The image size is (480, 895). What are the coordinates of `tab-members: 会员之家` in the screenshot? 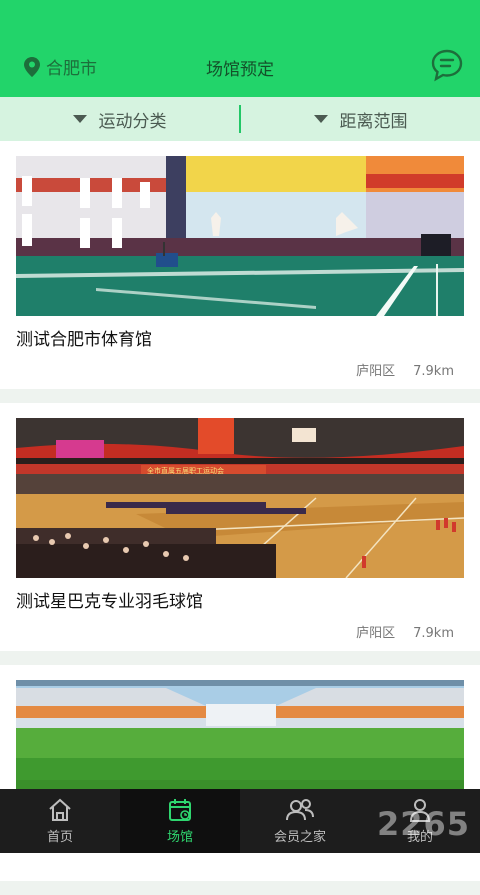 It's located at (300, 821).